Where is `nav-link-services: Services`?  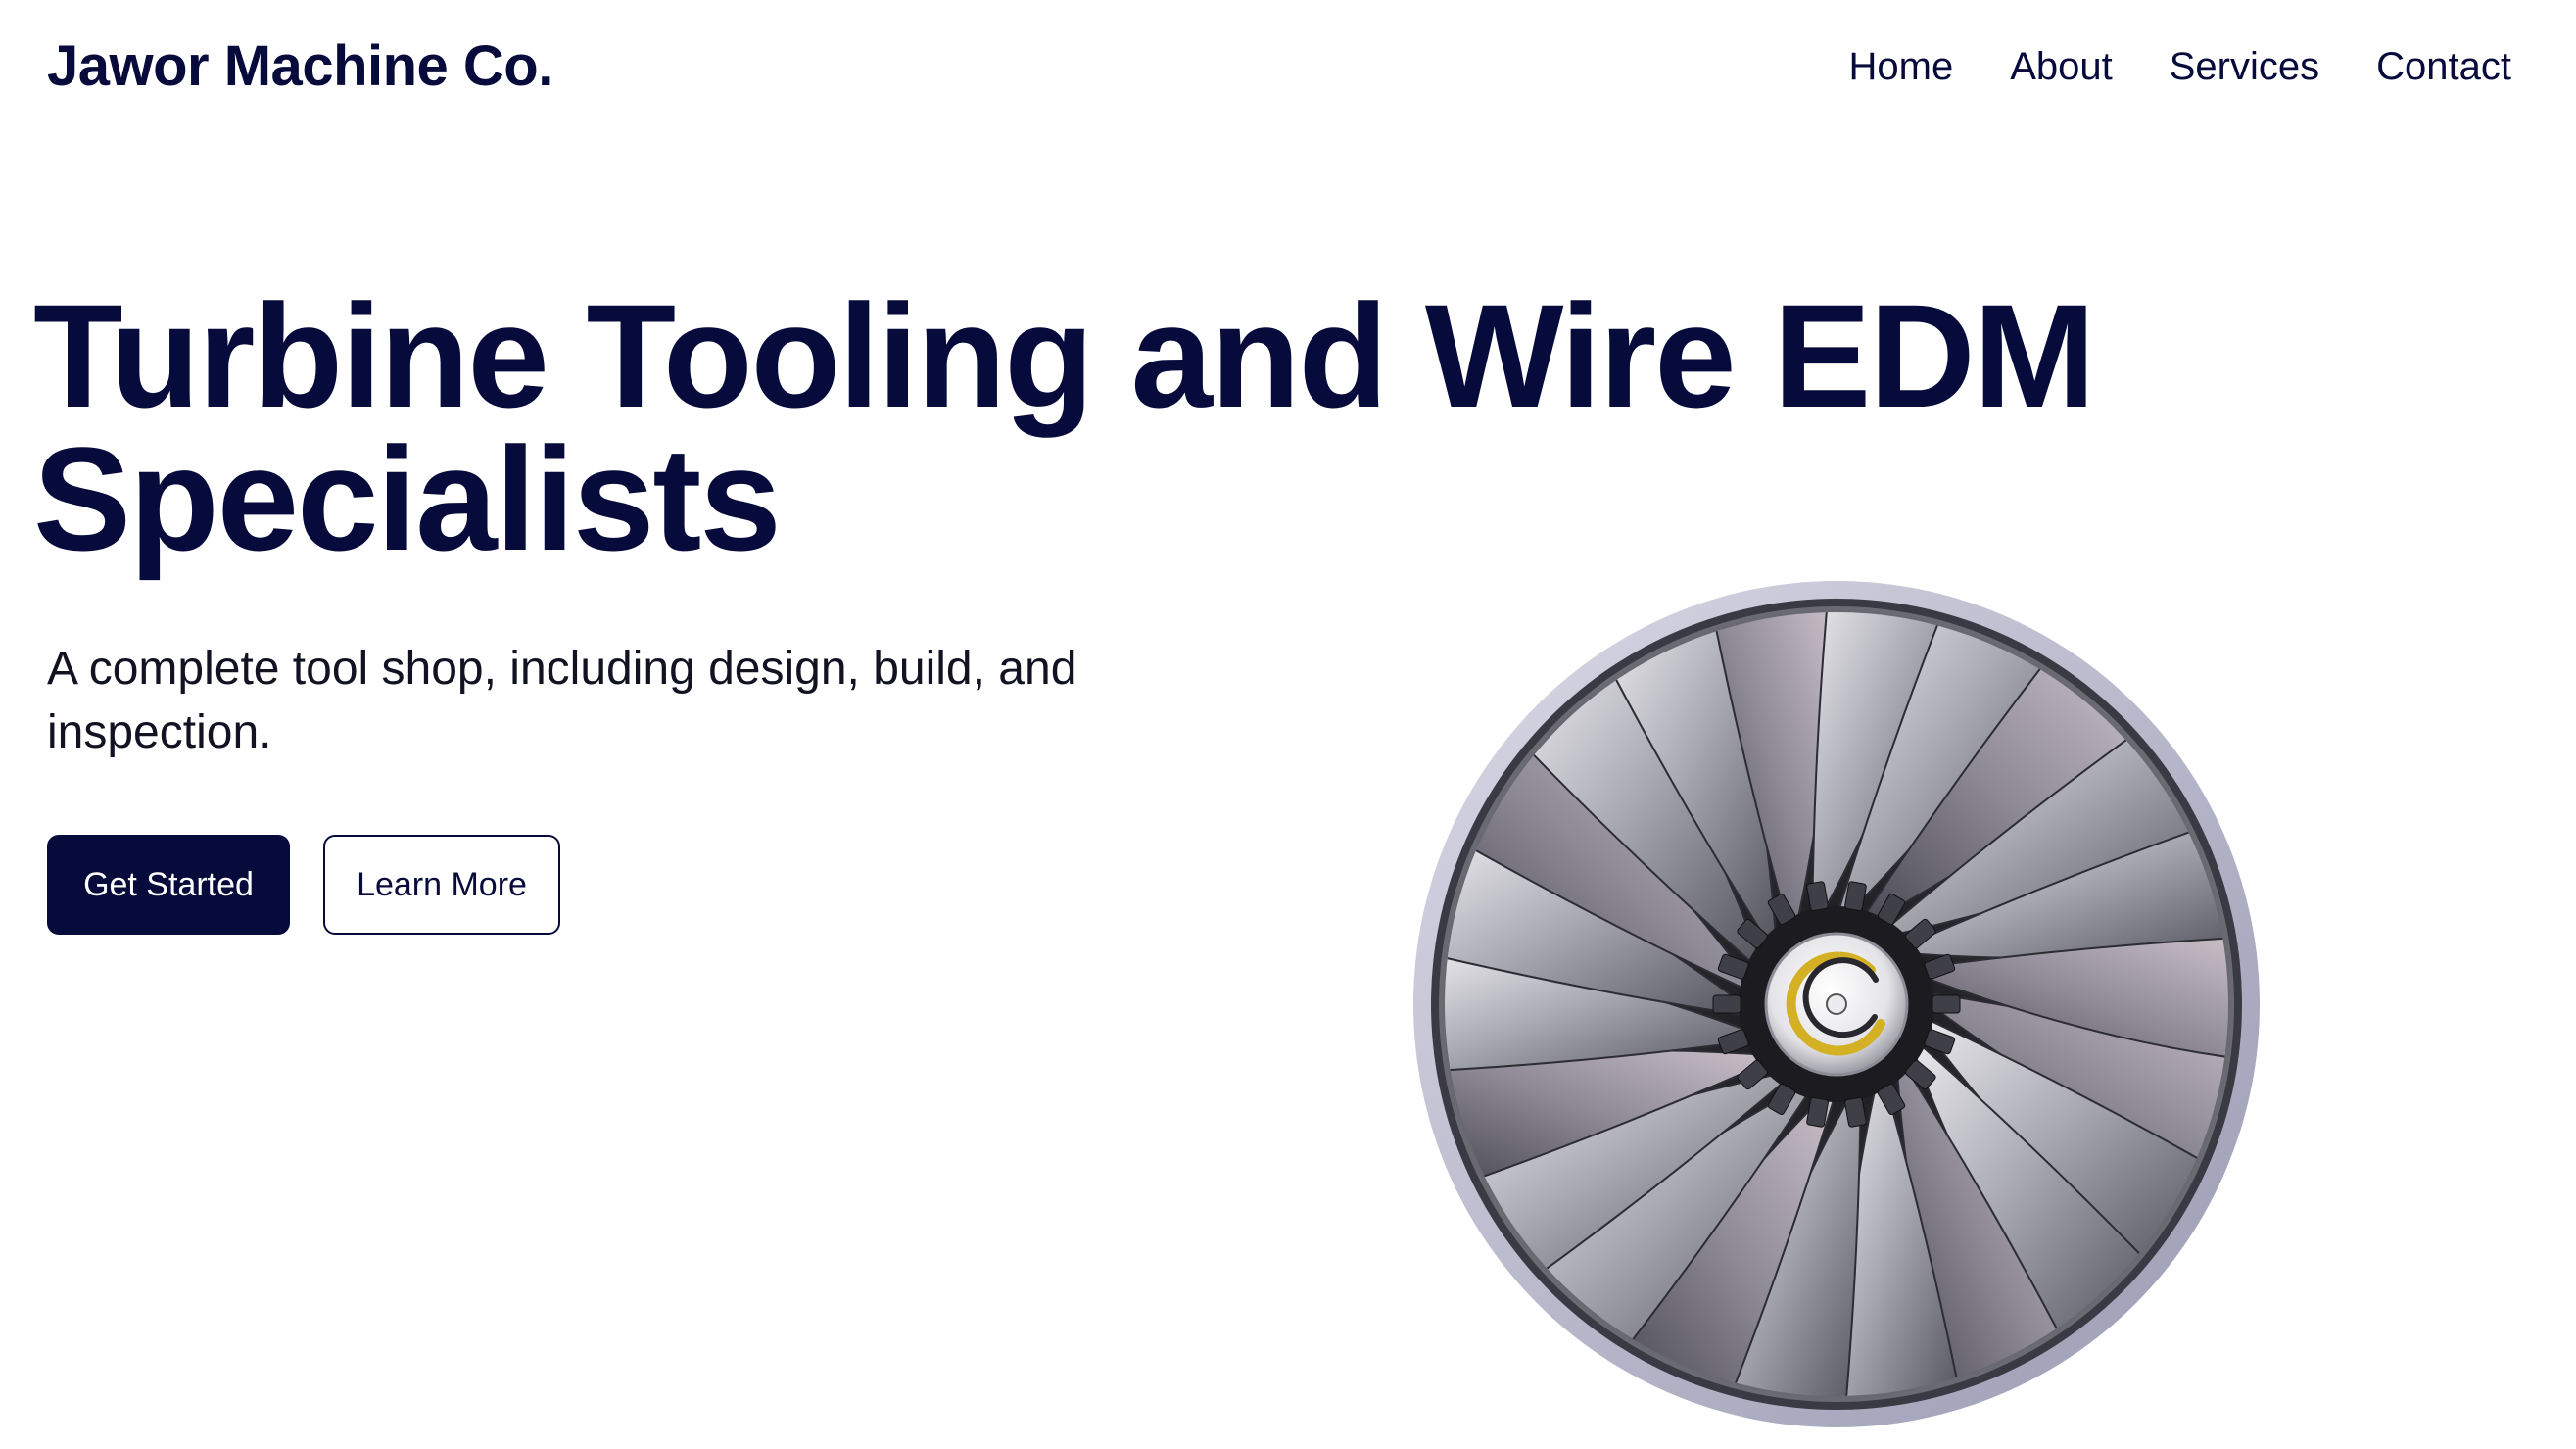 nav-link-services: Services is located at coordinates (2245, 66).